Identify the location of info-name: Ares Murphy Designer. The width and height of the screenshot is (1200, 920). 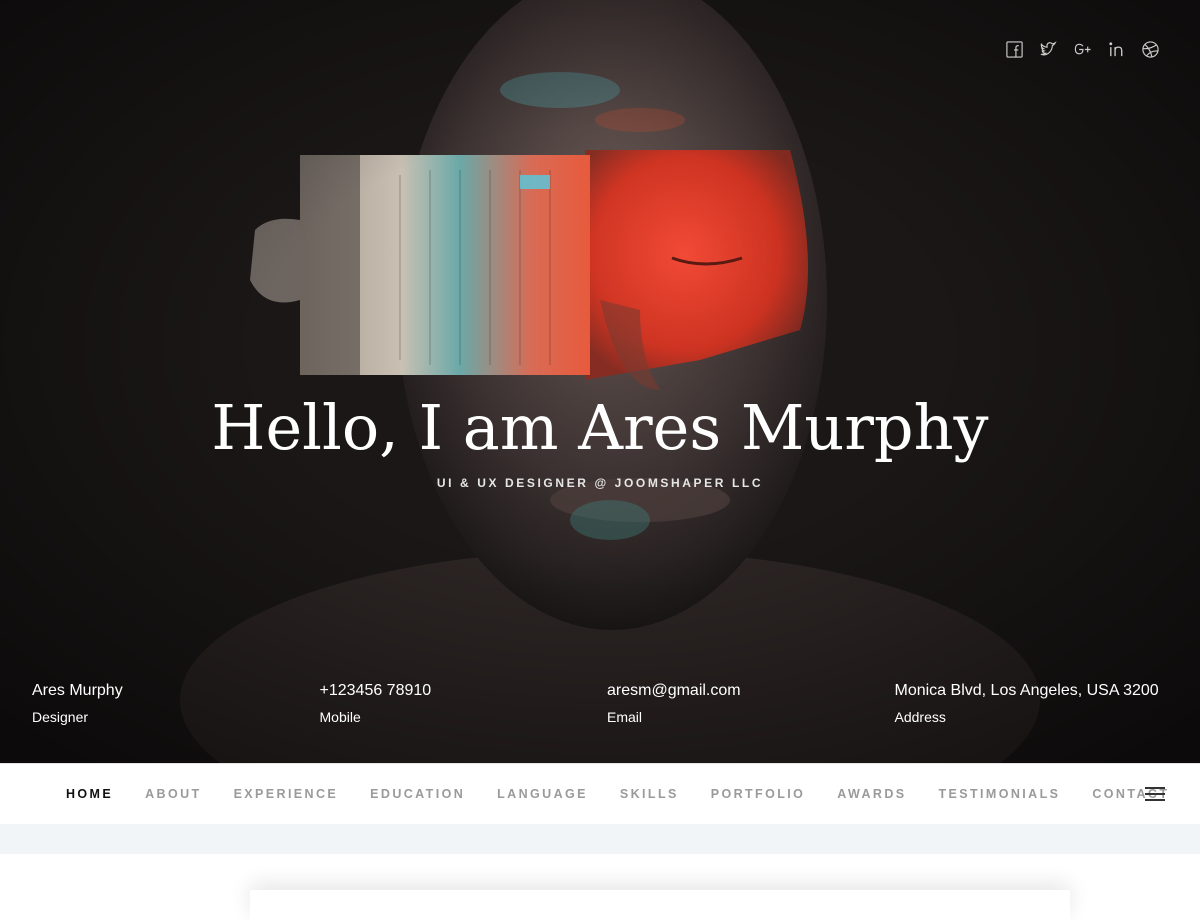
(176, 703).